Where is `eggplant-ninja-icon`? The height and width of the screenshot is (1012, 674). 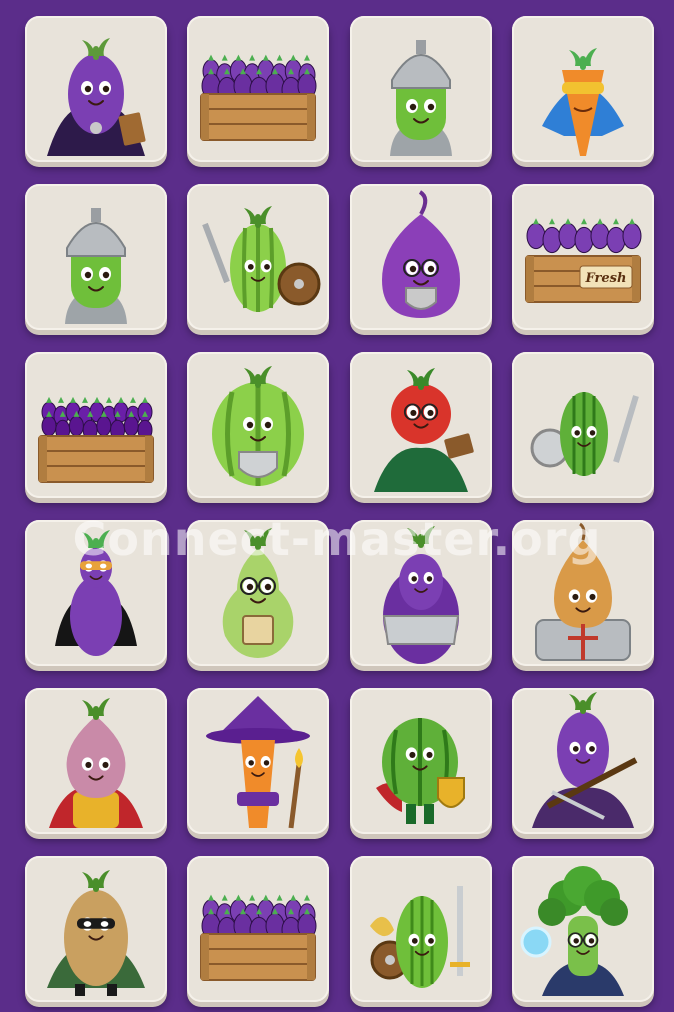
eggplant-ninja-icon is located at coordinates (96, 593).